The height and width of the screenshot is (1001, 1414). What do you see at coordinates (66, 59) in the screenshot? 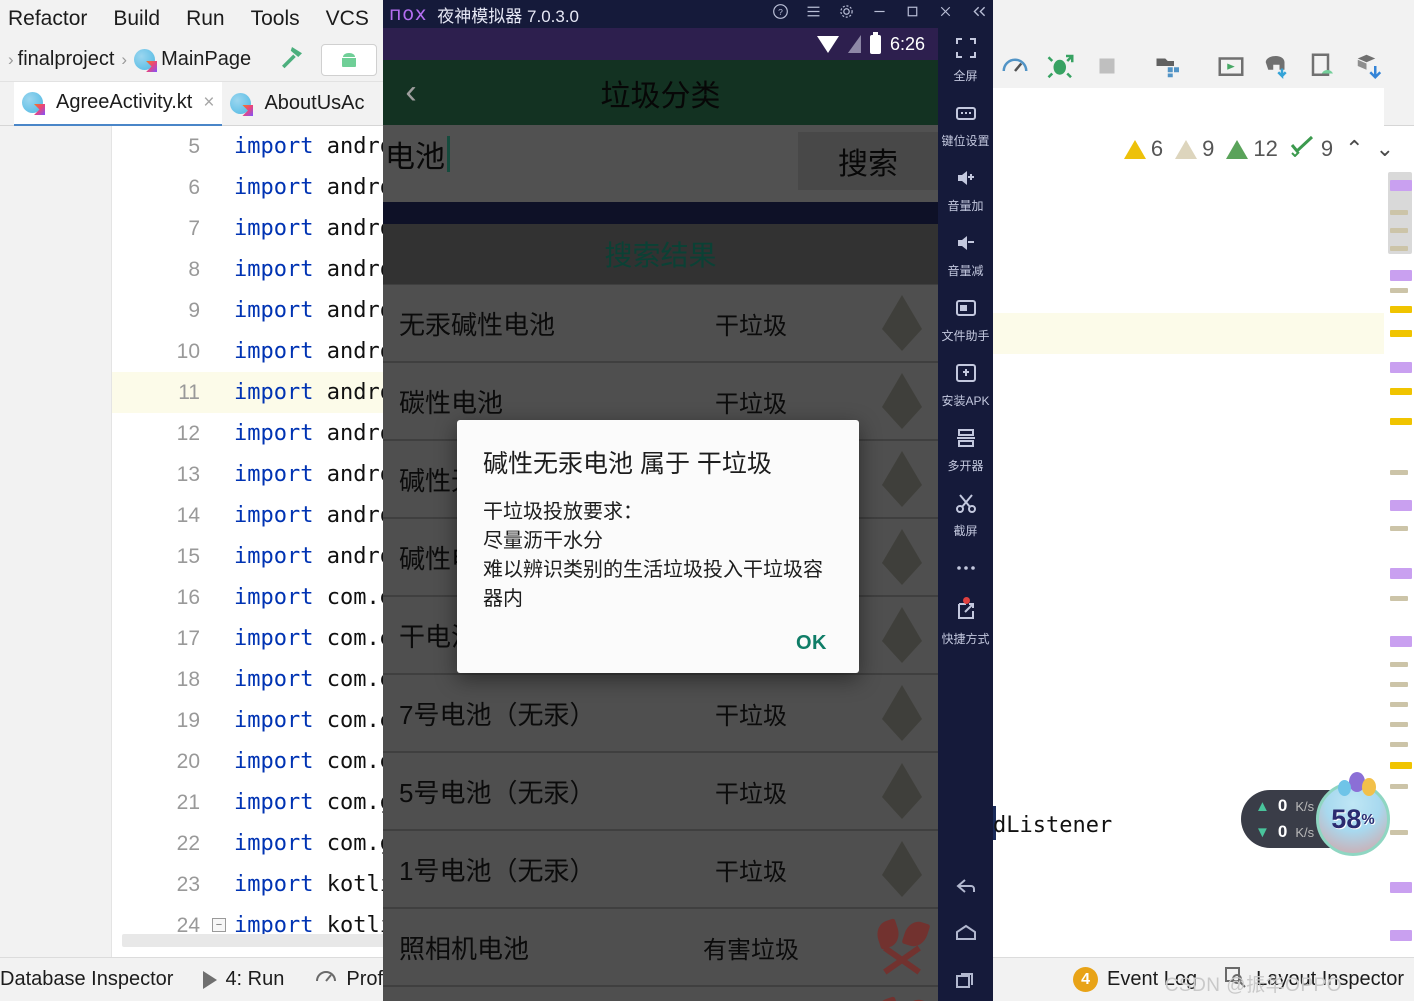
I see `breadcrumb-project: finalproject` at bounding box center [66, 59].